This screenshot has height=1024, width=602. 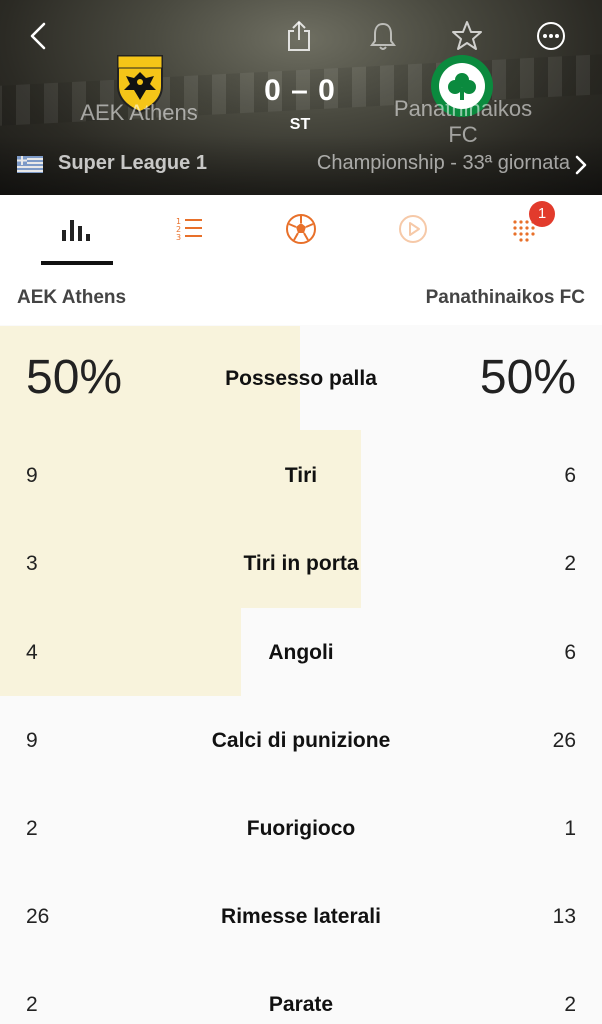 I want to click on greece-flag-icon, so click(x=30, y=164).